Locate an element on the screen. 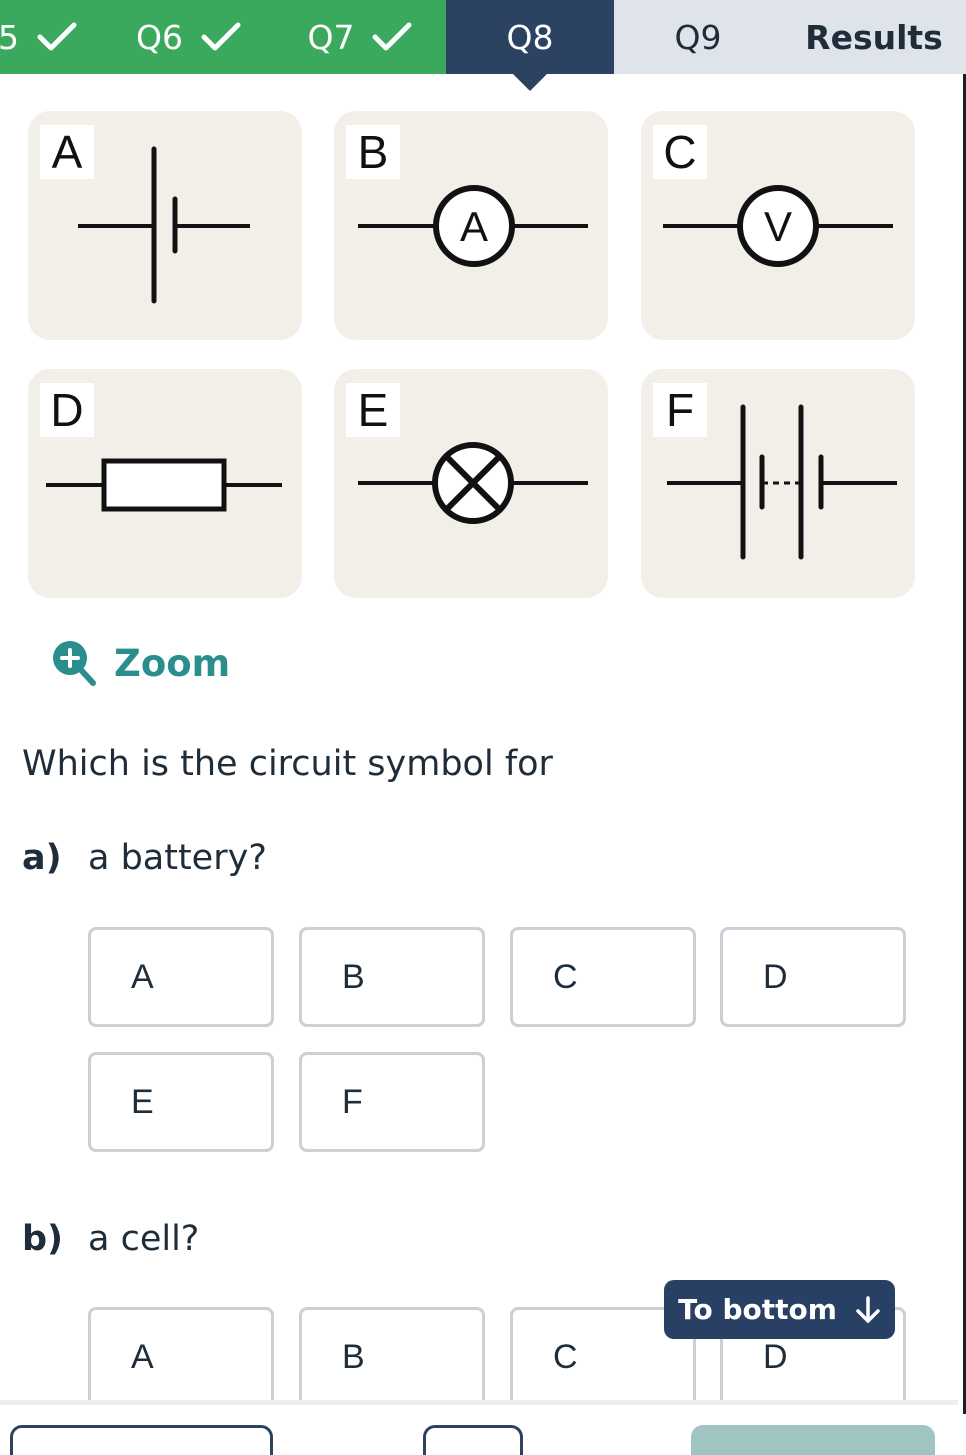  symbol-card-b: A B is located at coordinates (471, 225).